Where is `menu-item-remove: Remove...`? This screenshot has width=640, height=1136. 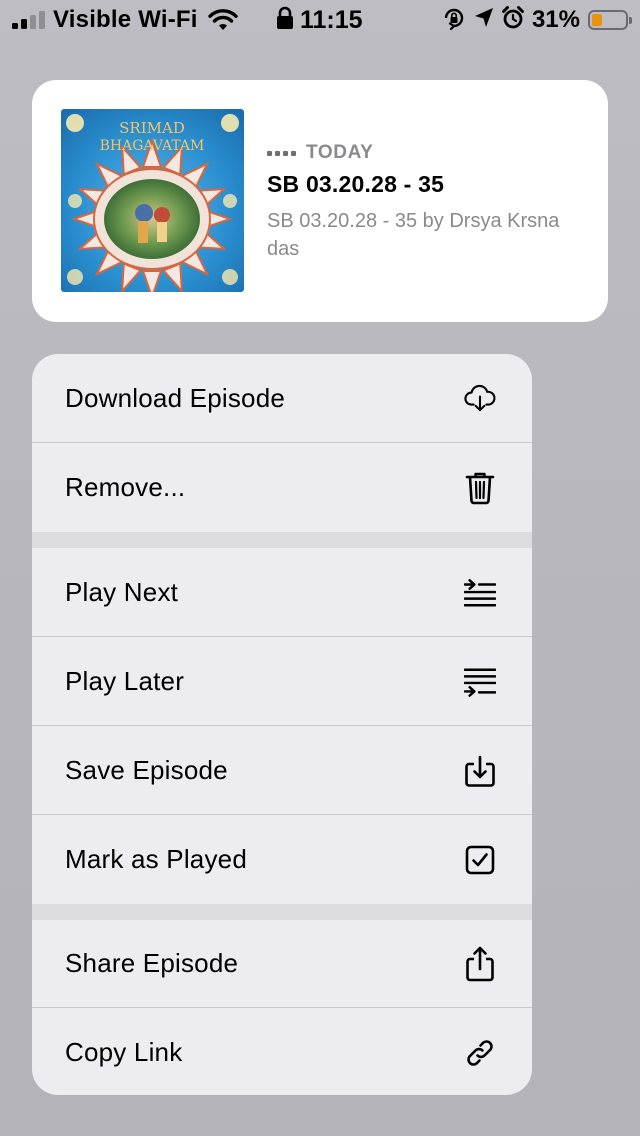 menu-item-remove: Remove... is located at coordinates (282, 487).